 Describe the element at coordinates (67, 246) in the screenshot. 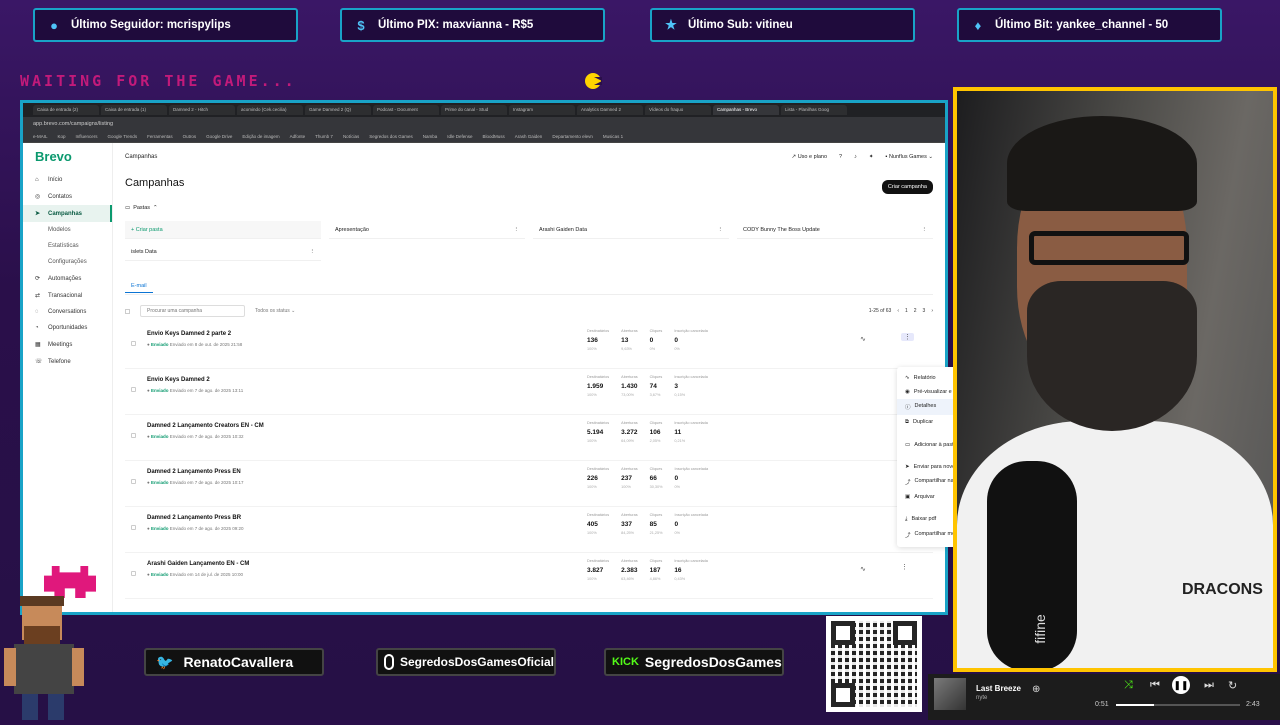

I see `sidebar-item-estatsticas: Estatísticas` at that location.